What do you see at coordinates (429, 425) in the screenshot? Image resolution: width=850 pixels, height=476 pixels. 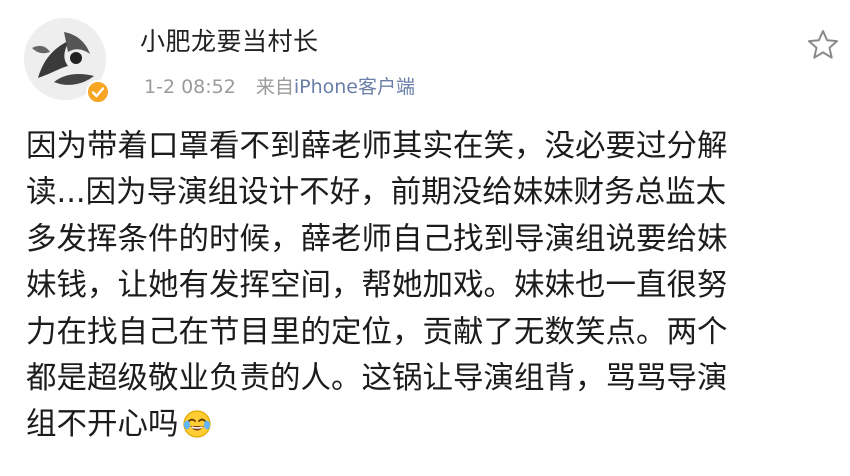 I see `post-text-last-line: 组不开心吗` at bounding box center [429, 425].